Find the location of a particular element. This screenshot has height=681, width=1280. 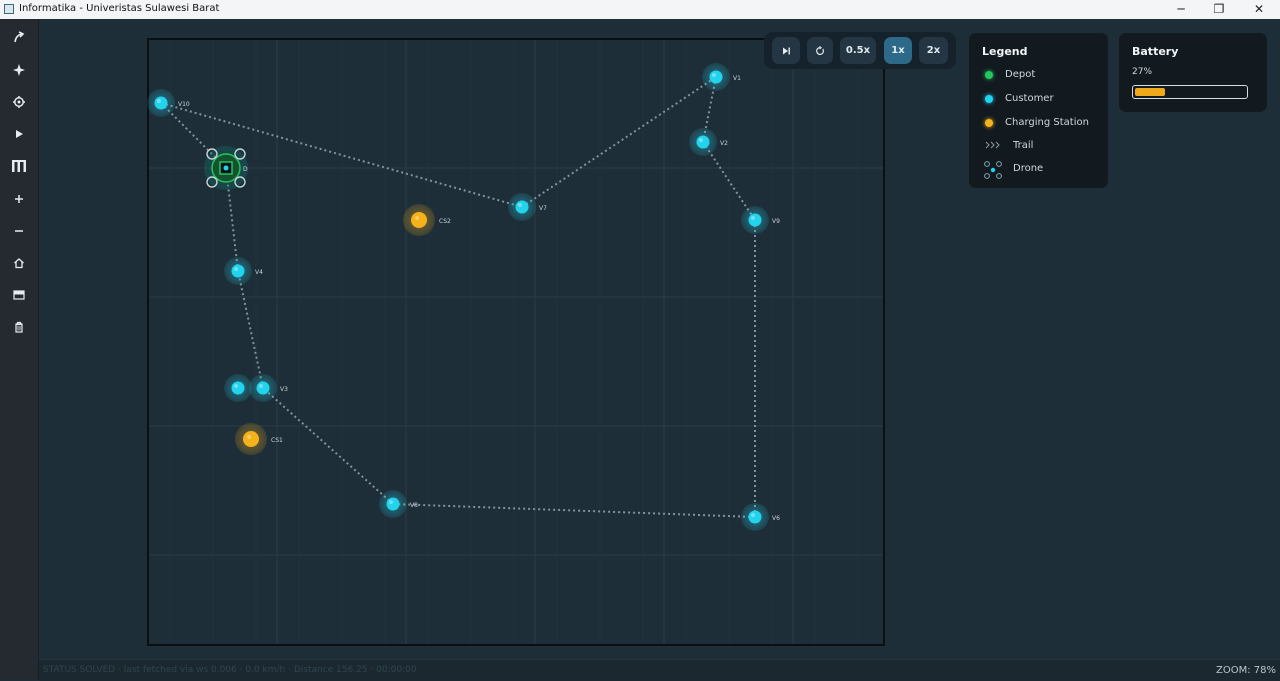

drone-legend-icon is located at coordinates (993, 170).